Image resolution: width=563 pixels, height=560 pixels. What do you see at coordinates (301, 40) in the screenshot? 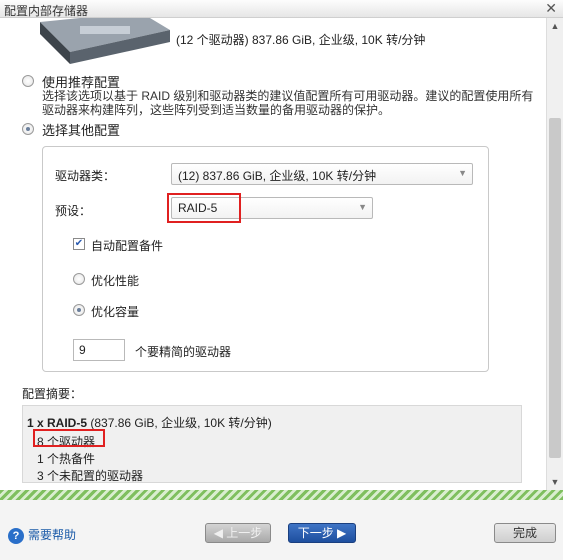
I see `drive-summary: (12 个驱动器) 837.86 GiB, 企业级, 10K 转/分钟` at bounding box center [301, 40].